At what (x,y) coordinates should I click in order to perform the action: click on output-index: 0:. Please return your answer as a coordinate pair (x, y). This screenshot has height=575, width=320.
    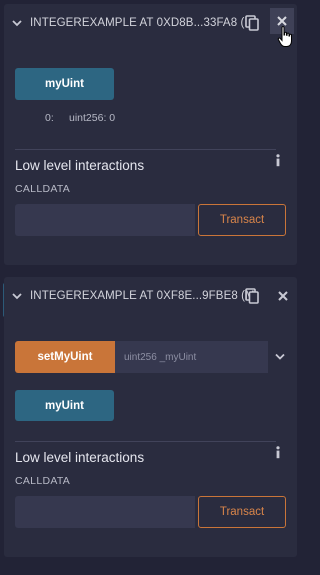
    Looking at the image, I should click on (49, 118).